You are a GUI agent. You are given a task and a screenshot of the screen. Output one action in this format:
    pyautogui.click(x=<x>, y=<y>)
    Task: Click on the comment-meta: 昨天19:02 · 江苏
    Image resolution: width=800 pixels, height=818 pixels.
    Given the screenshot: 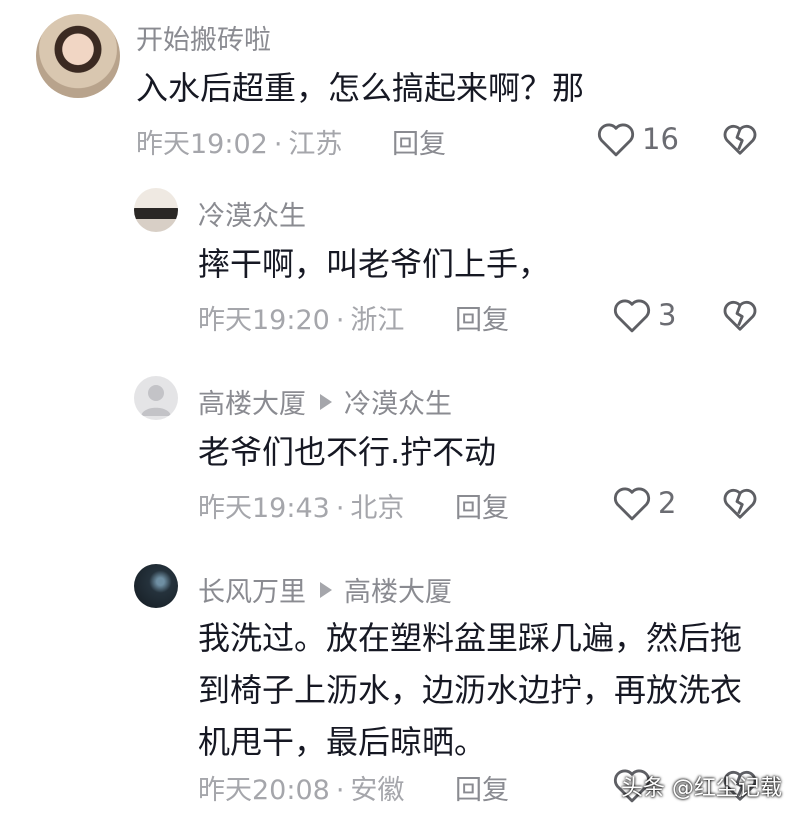 What is the action you would take?
    pyautogui.click(x=239, y=141)
    